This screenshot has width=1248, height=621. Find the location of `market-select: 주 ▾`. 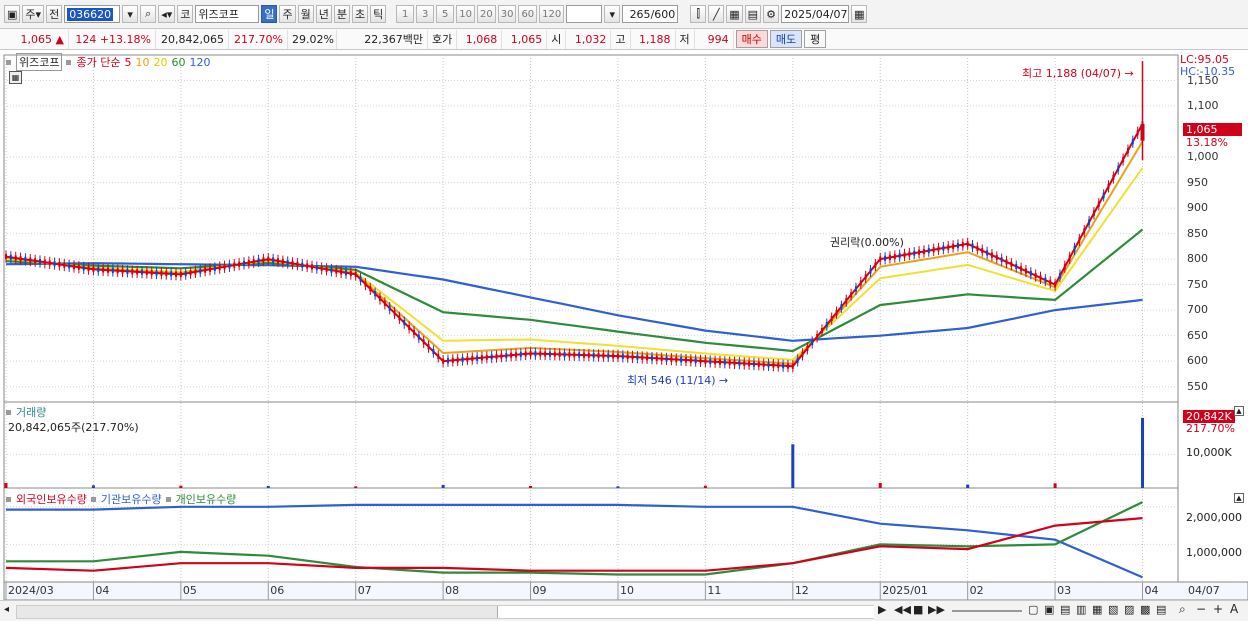

market-select: 주 ▾ is located at coordinates (33, 14).